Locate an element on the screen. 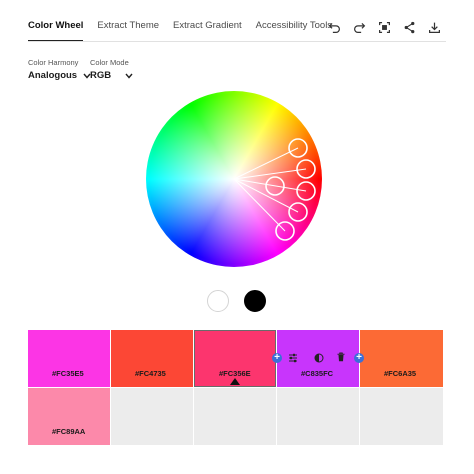  undo-icon is located at coordinates (334, 27).